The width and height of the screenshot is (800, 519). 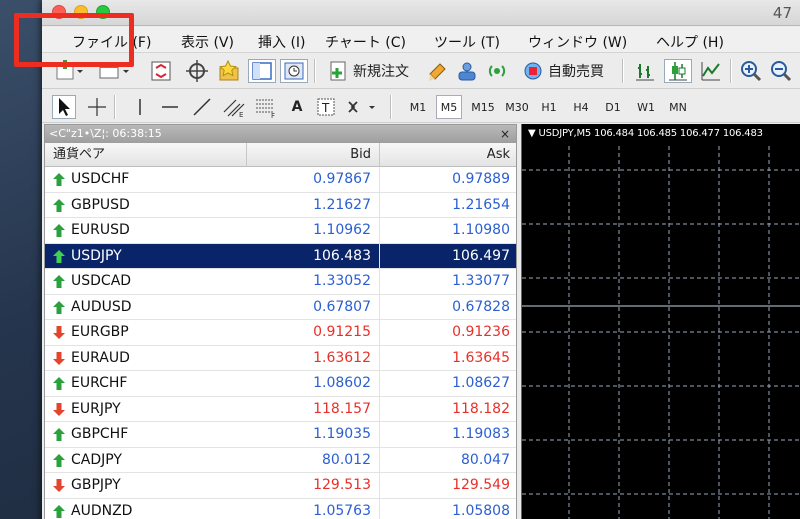 What do you see at coordinates (313, 307) in the screenshot?
I see `bid-cell: 0.67807` at bounding box center [313, 307].